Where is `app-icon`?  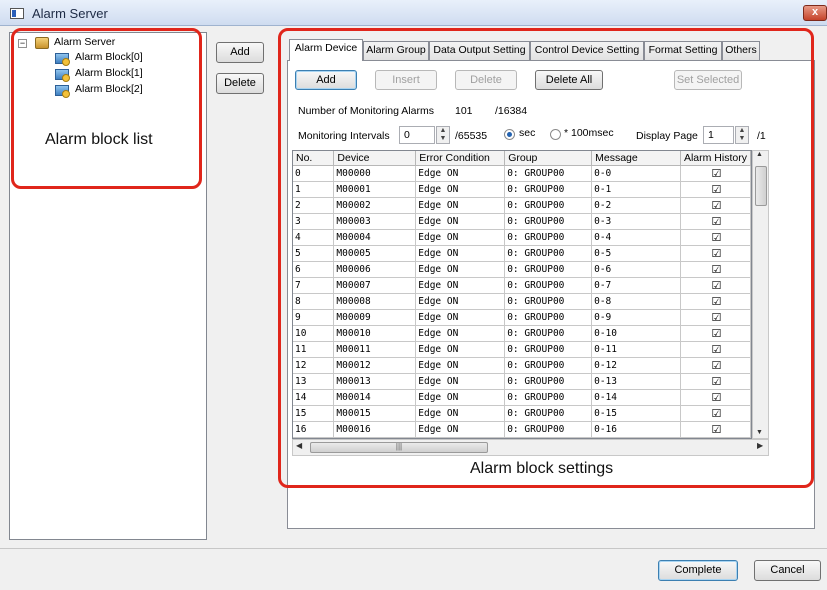
app-icon is located at coordinates (17, 13).